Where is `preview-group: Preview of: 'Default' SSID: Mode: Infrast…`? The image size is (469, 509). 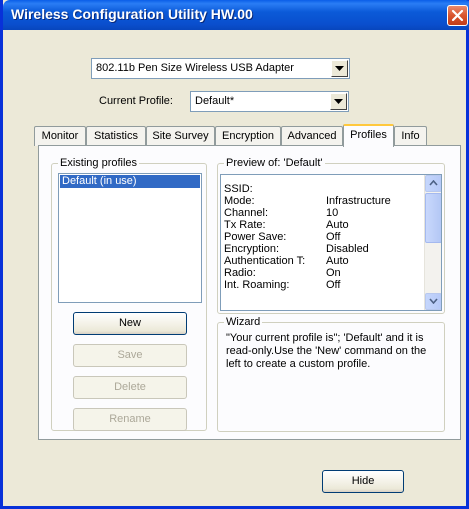
preview-group: Preview of: 'Default' SSID: Mode: Infrast… is located at coordinates (331, 235).